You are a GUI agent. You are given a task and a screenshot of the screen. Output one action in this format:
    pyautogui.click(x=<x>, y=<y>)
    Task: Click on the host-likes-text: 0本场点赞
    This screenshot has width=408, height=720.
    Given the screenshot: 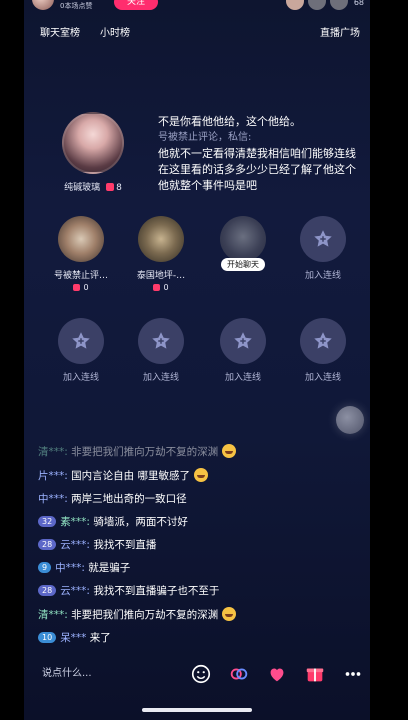 What is the action you would take?
    pyautogui.click(x=76, y=6)
    